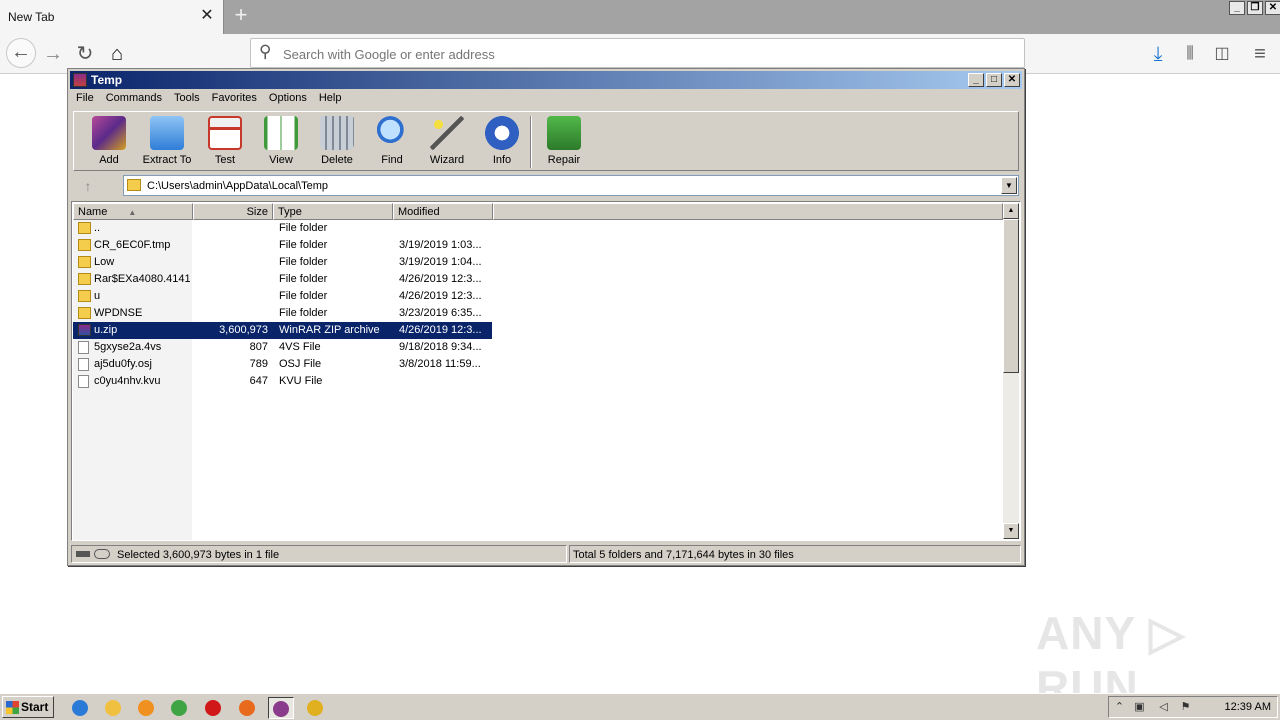  Describe the element at coordinates (31, 17) in the screenshot. I see `tab-title: New Tab` at that location.